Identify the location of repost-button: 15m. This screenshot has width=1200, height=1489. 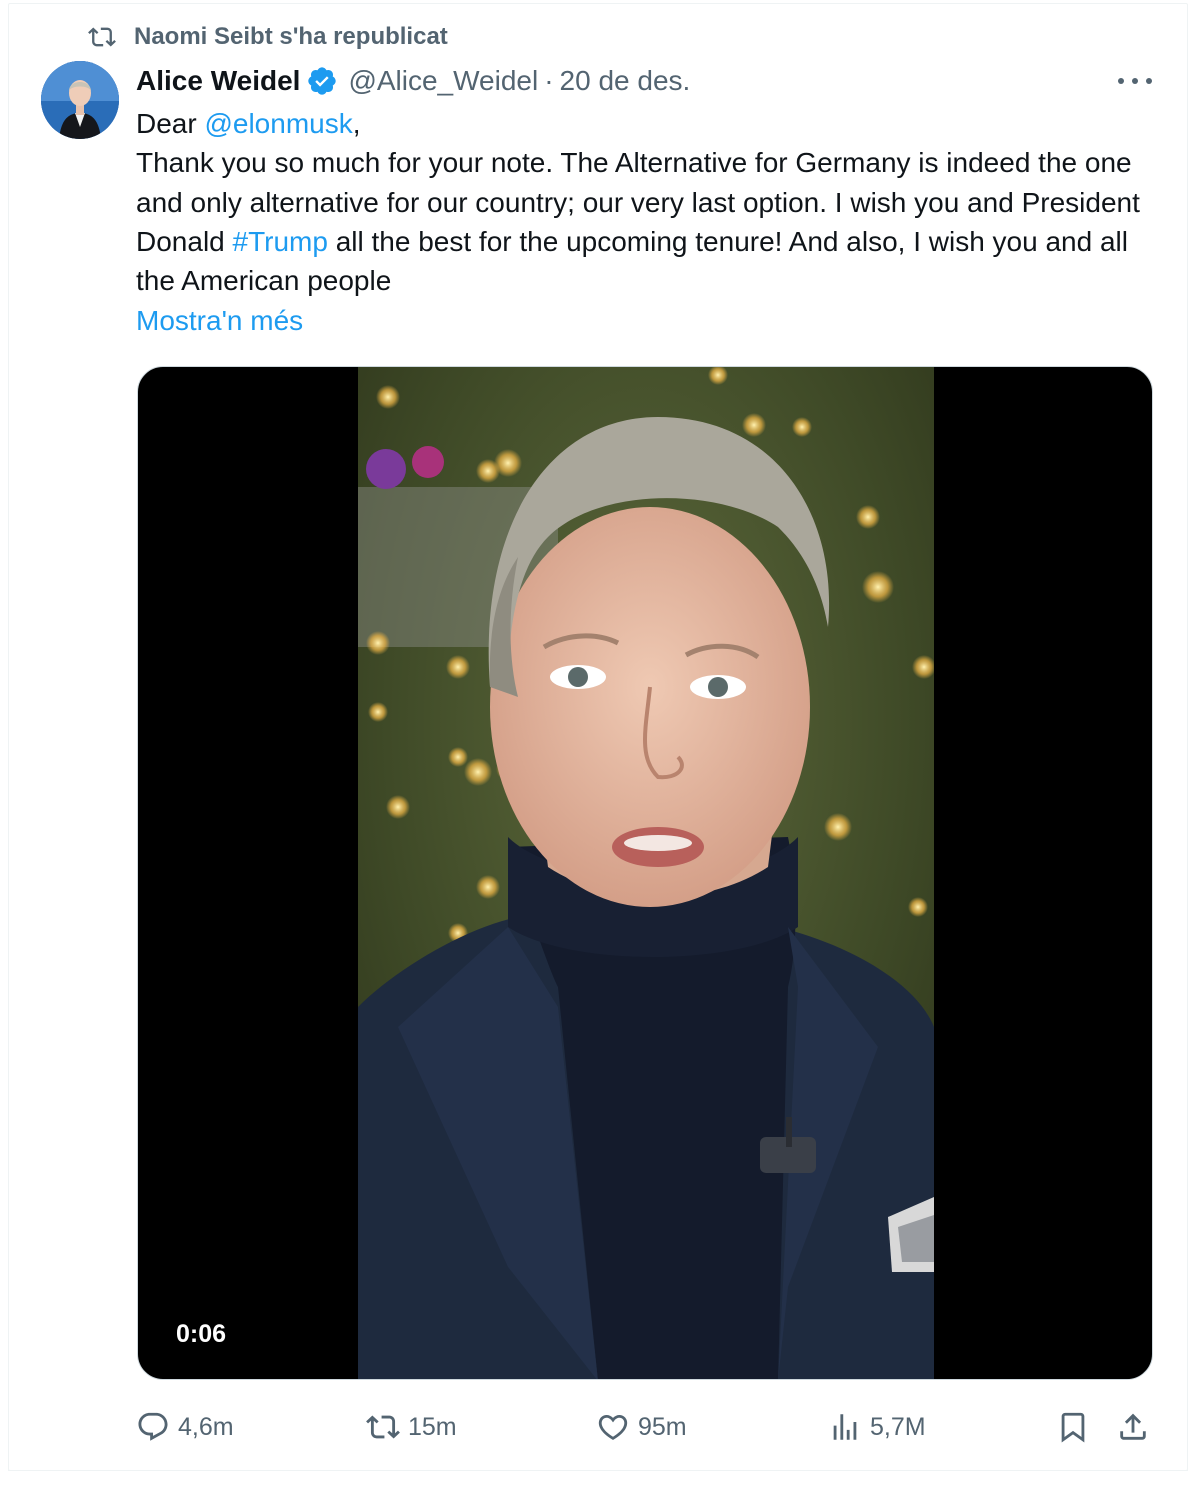
(411, 1427).